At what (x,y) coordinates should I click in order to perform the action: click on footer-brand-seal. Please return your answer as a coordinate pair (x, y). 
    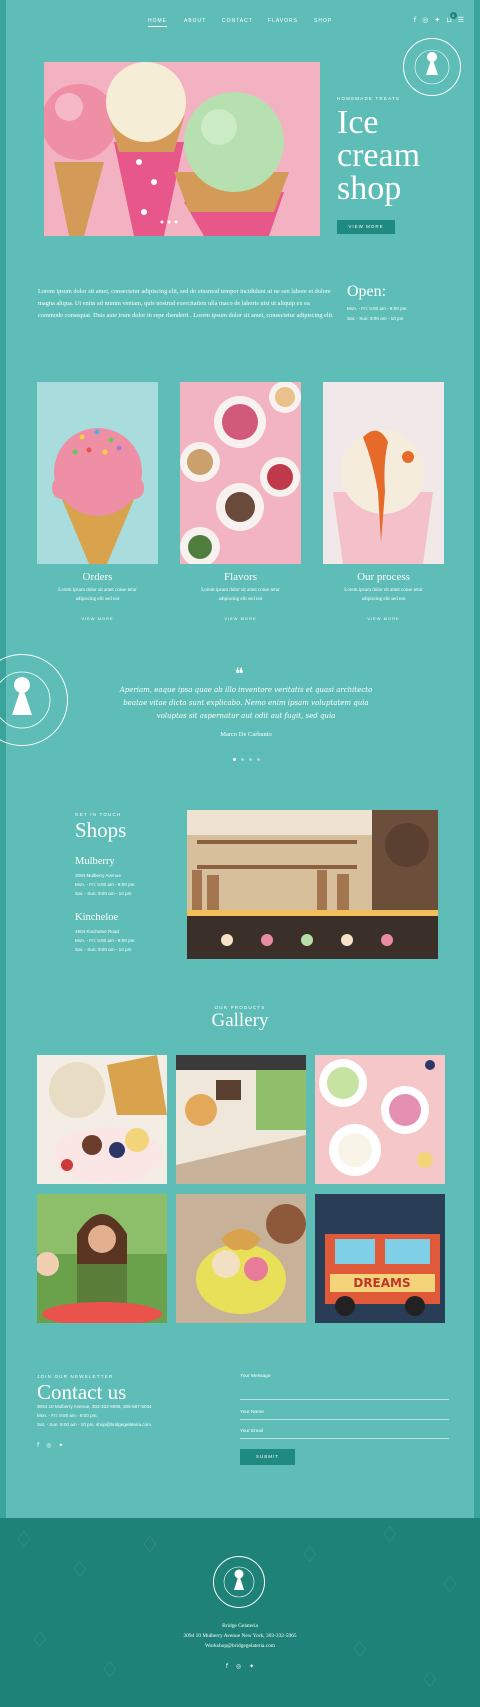
    Looking at the image, I should click on (239, 1582).